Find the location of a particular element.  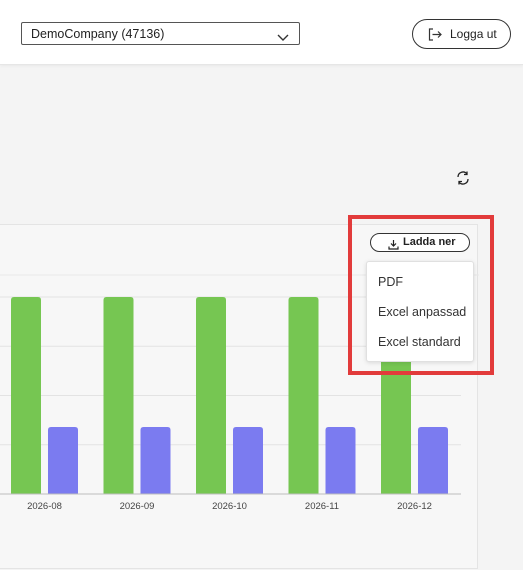

x-tick-label: 2026-11 is located at coordinates (322, 506).